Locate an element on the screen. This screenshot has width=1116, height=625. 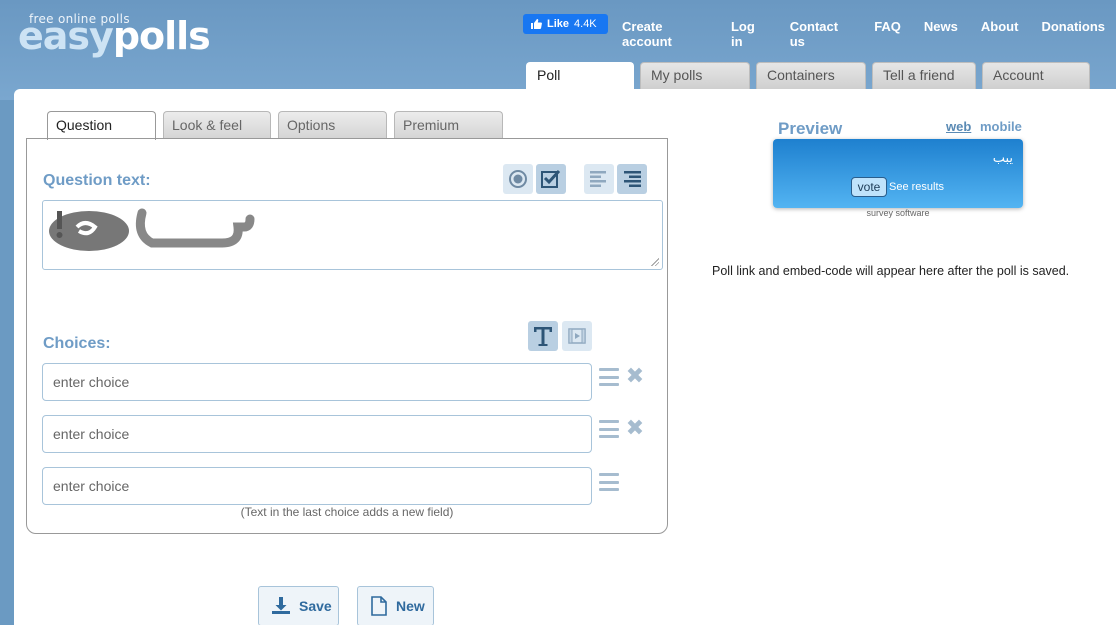
logo-part-polls: polls is located at coordinates (161, 36).